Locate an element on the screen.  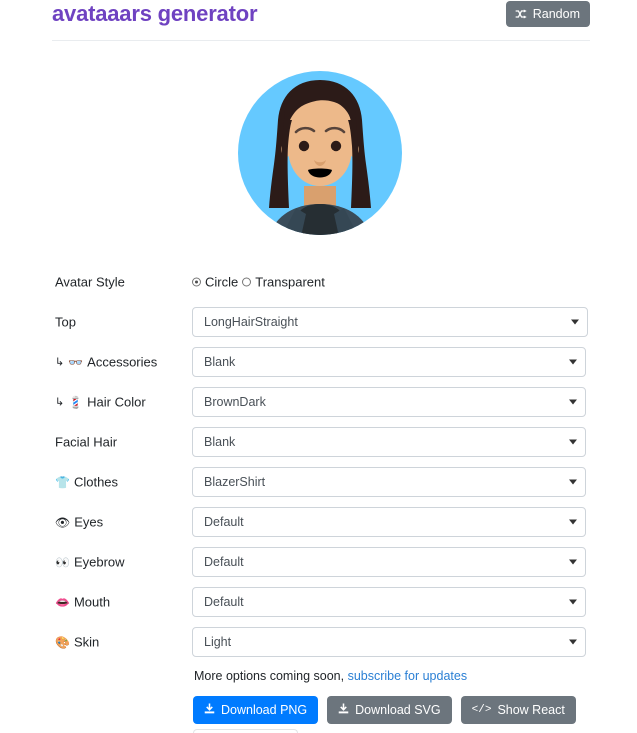
form-row-accessories: ↳ 👓 Accessories Blank is located at coordinates (318, 362).